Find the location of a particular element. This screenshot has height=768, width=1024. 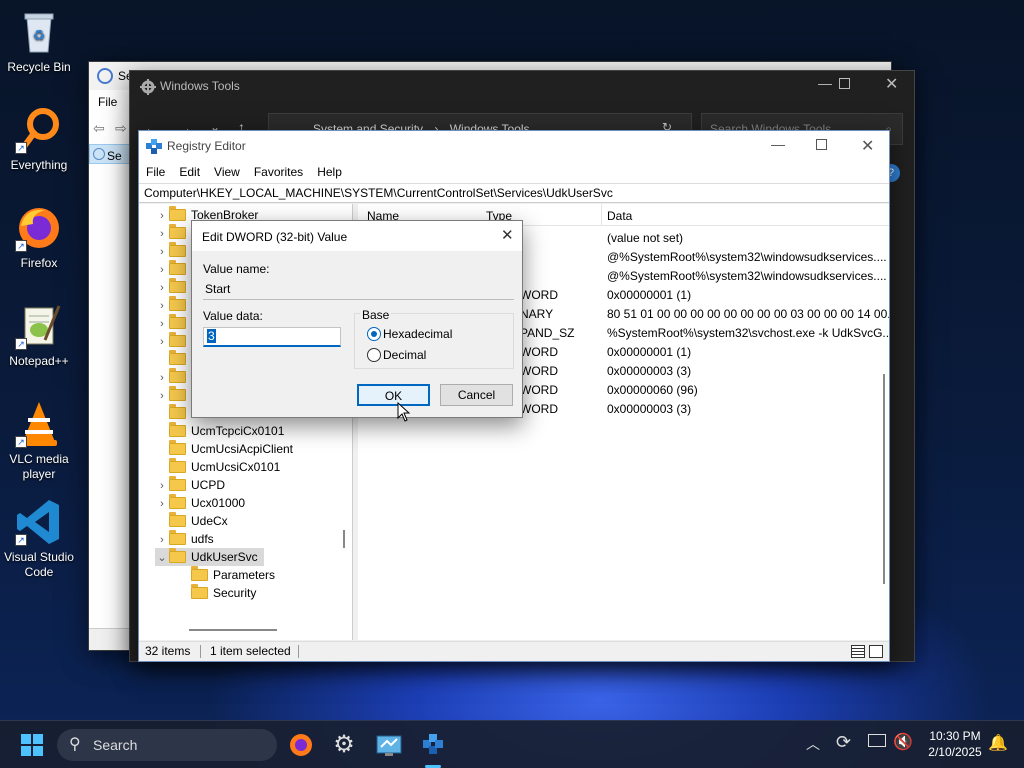

tray-sync-icon: ⟳ is located at coordinates (843, 742).